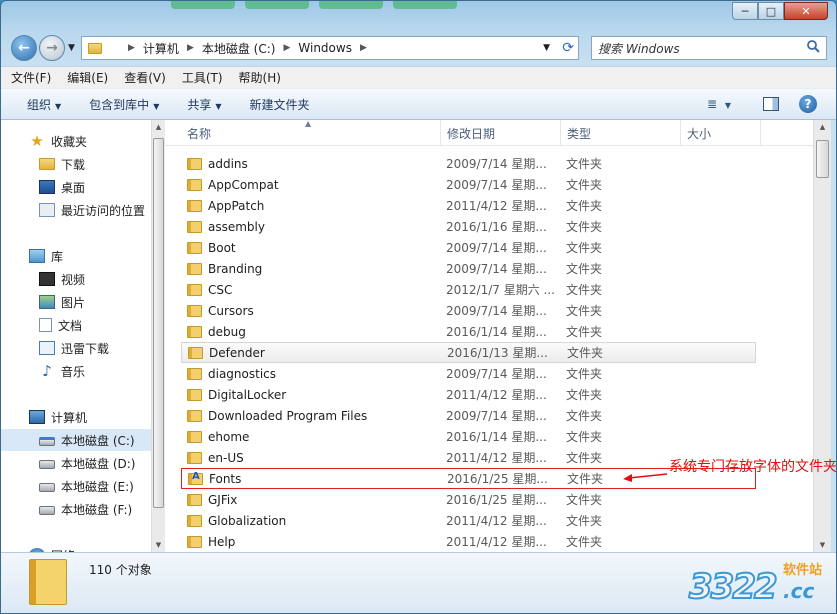  Describe the element at coordinates (621, 133) in the screenshot. I see `column-header-type: 类型` at that location.